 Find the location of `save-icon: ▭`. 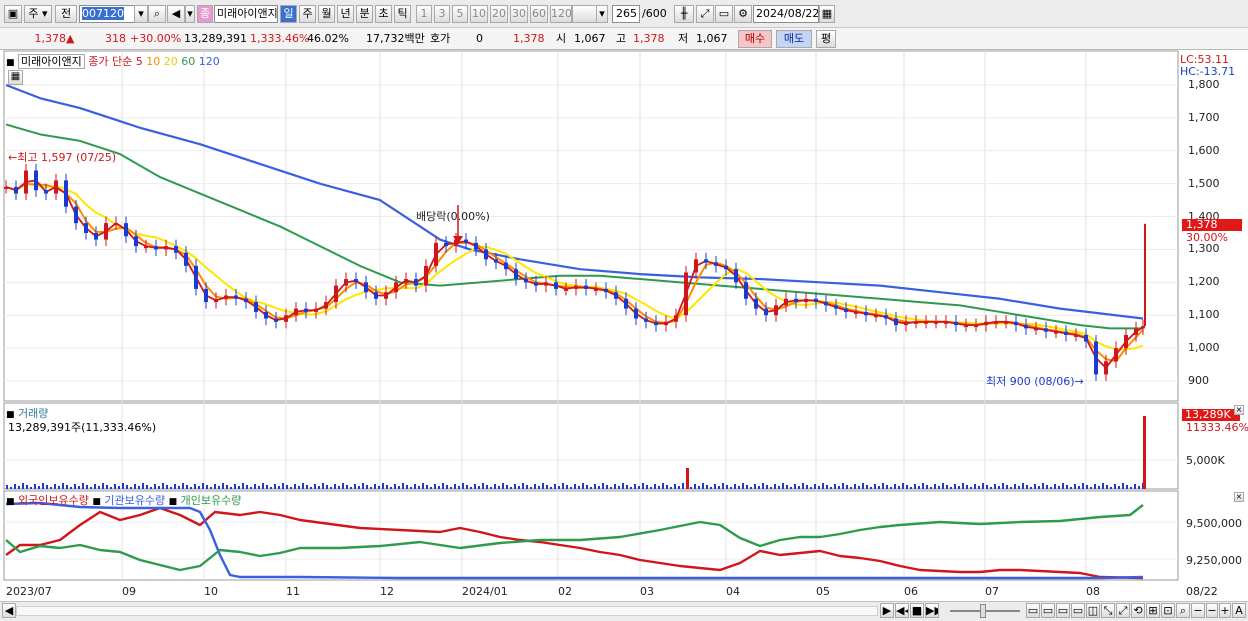

save-icon: ▭ is located at coordinates (724, 14).